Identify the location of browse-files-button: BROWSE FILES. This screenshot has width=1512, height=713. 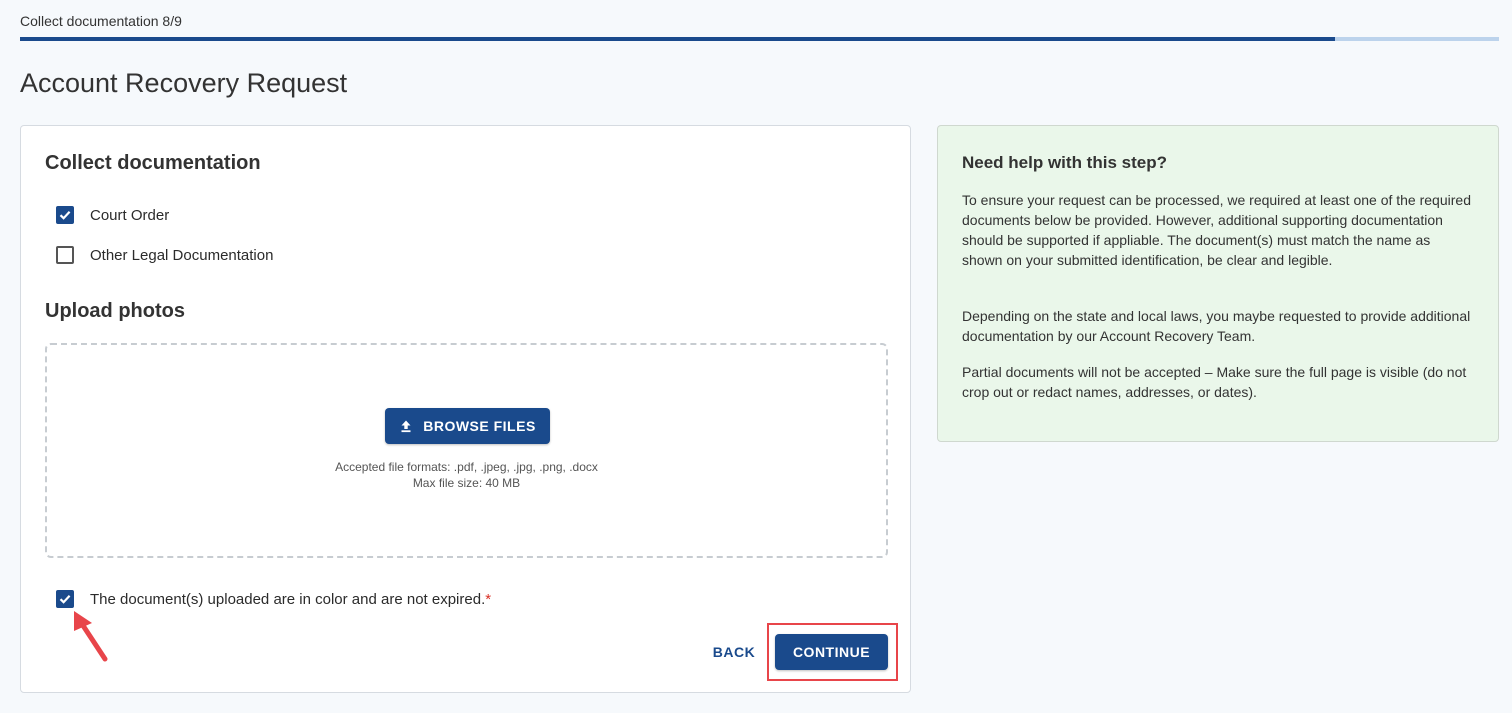
(467, 426).